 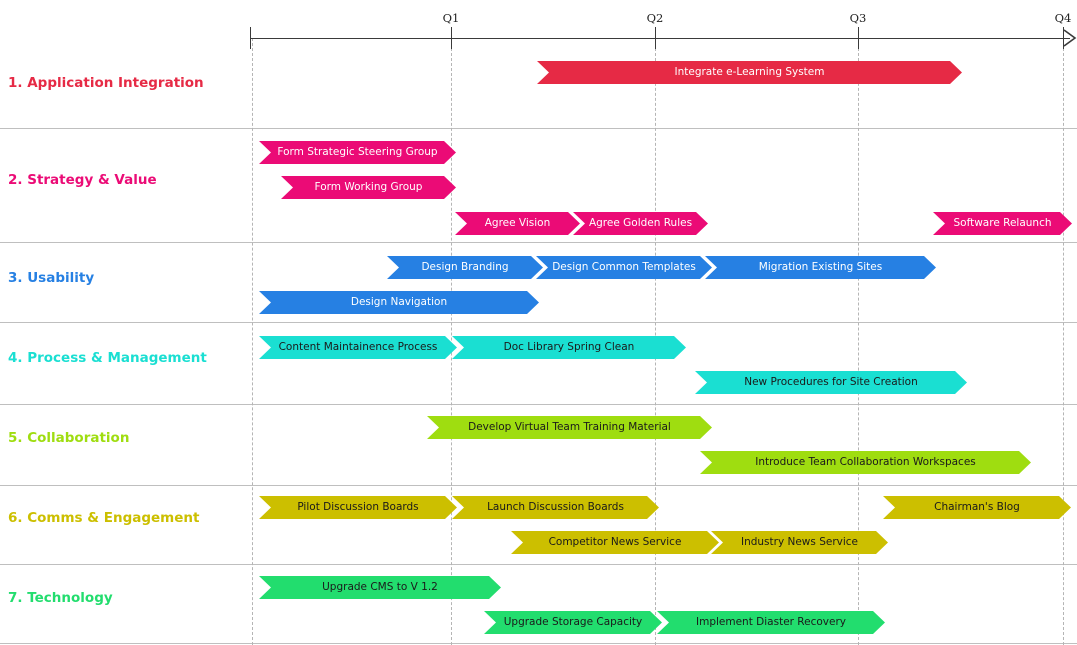 What do you see at coordinates (51, 278) in the screenshot?
I see `category-label-3: 3. Usability` at bounding box center [51, 278].